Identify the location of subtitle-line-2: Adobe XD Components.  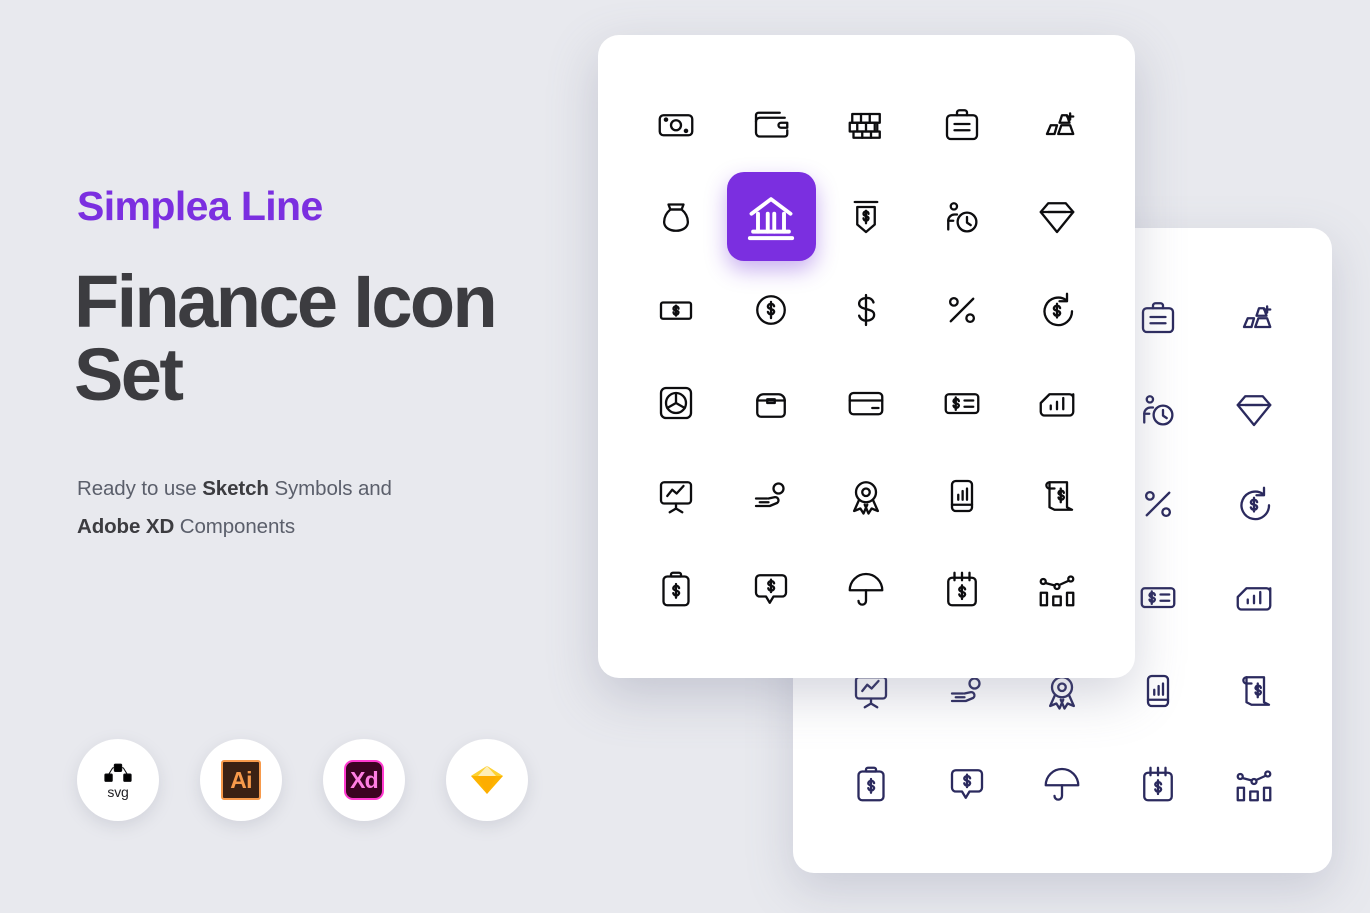
(292, 527).